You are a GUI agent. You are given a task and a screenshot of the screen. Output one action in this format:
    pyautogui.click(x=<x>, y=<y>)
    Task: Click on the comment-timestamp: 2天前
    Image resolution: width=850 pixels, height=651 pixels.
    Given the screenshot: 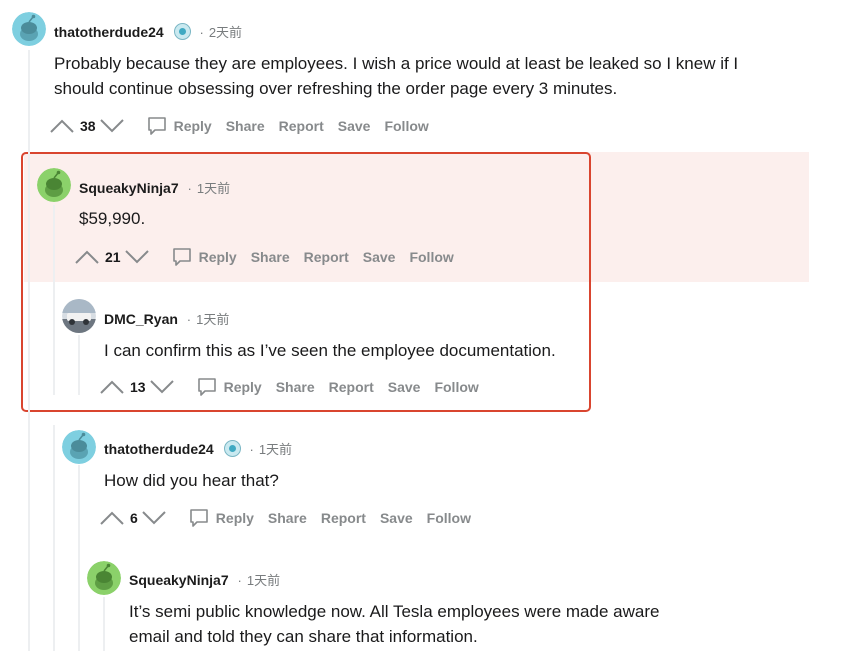 What is the action you would take?
    pyautogui.click(x=225, y=32)
    